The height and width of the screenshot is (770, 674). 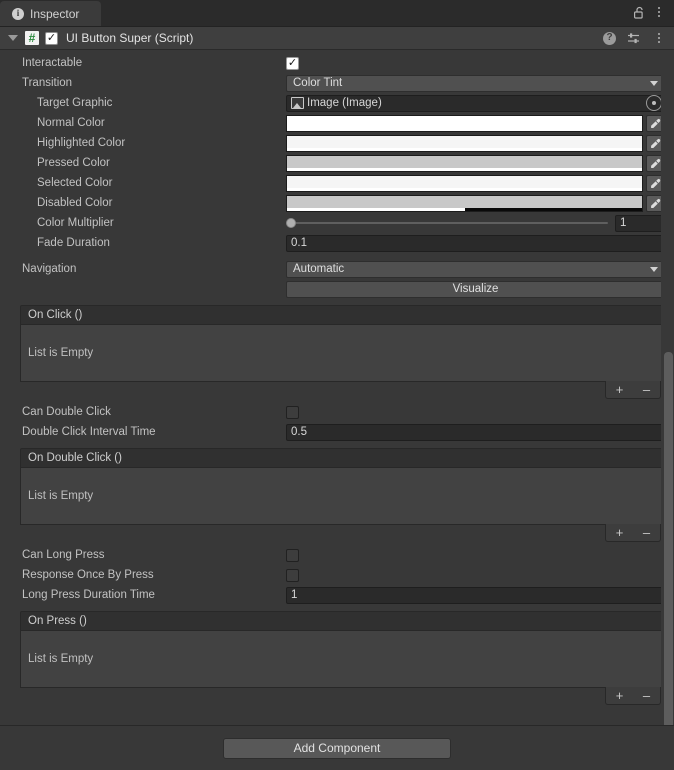 I want to click on row-visualize: Visualize, so click(x=337, y=289).